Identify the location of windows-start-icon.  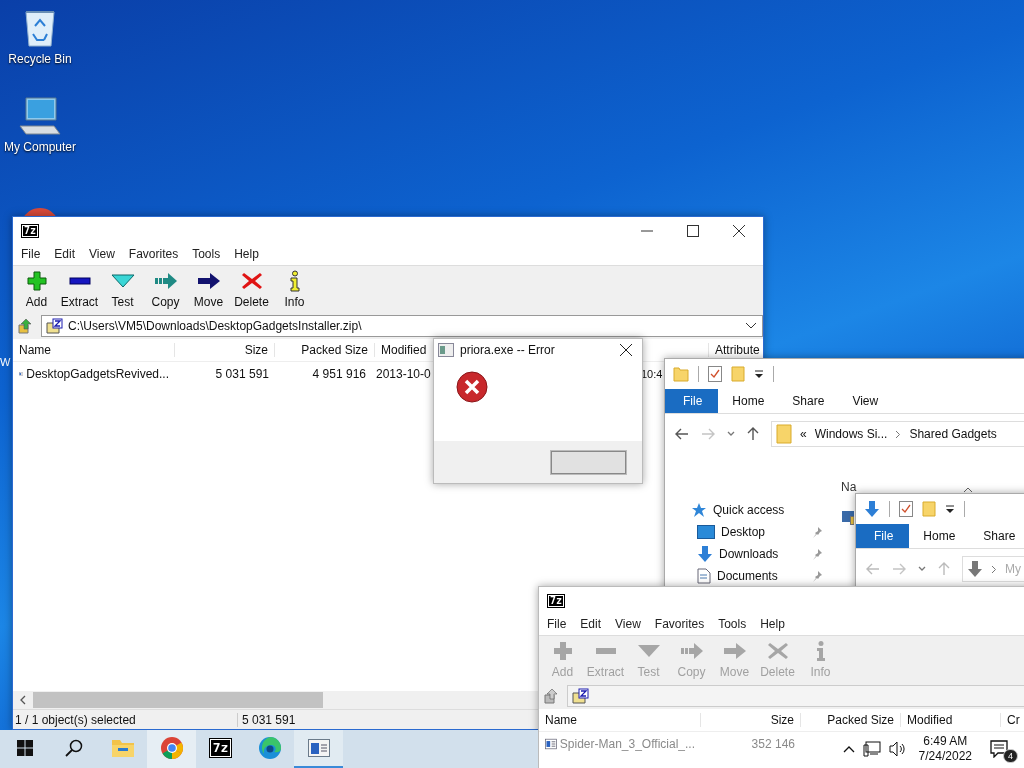
(24, 748).